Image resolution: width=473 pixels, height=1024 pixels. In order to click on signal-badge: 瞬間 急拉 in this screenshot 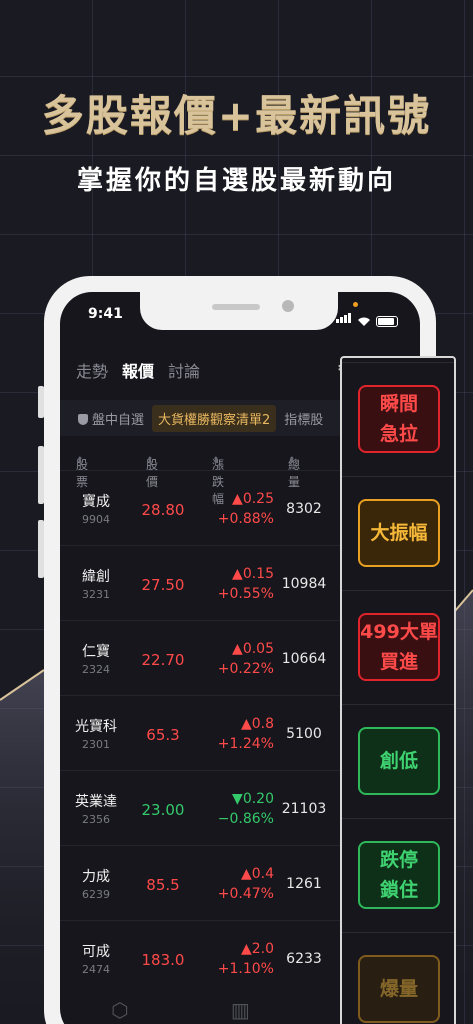, I will do `click(399, 419)`.